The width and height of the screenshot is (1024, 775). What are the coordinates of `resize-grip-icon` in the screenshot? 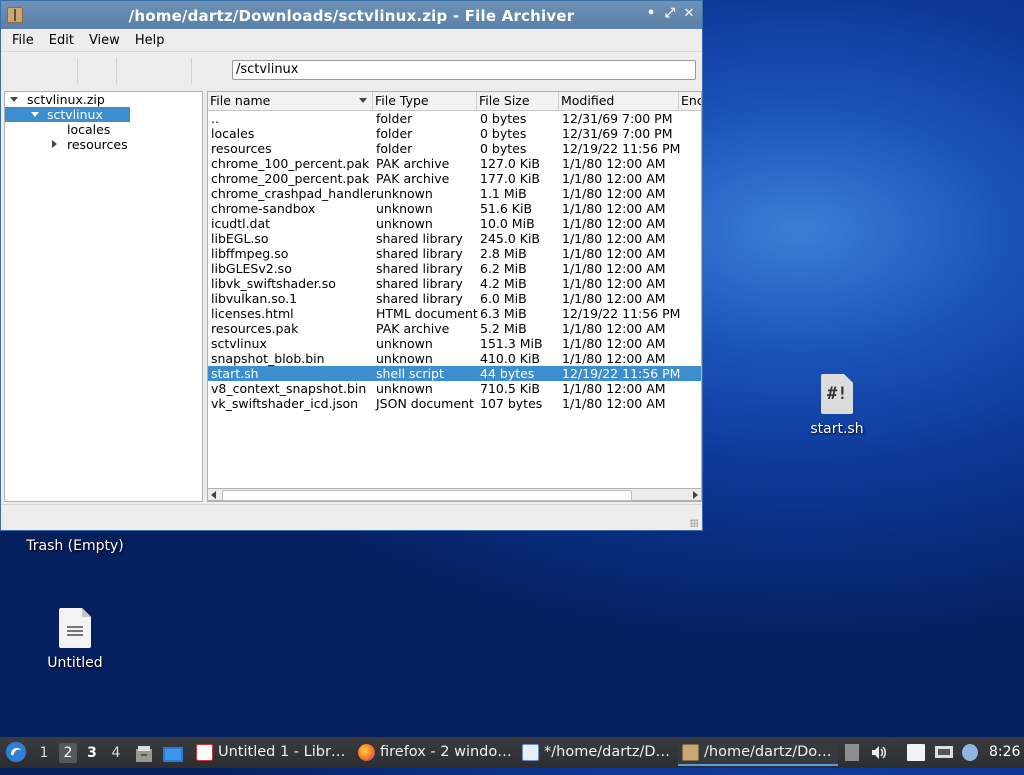 It's located at (694, 523).